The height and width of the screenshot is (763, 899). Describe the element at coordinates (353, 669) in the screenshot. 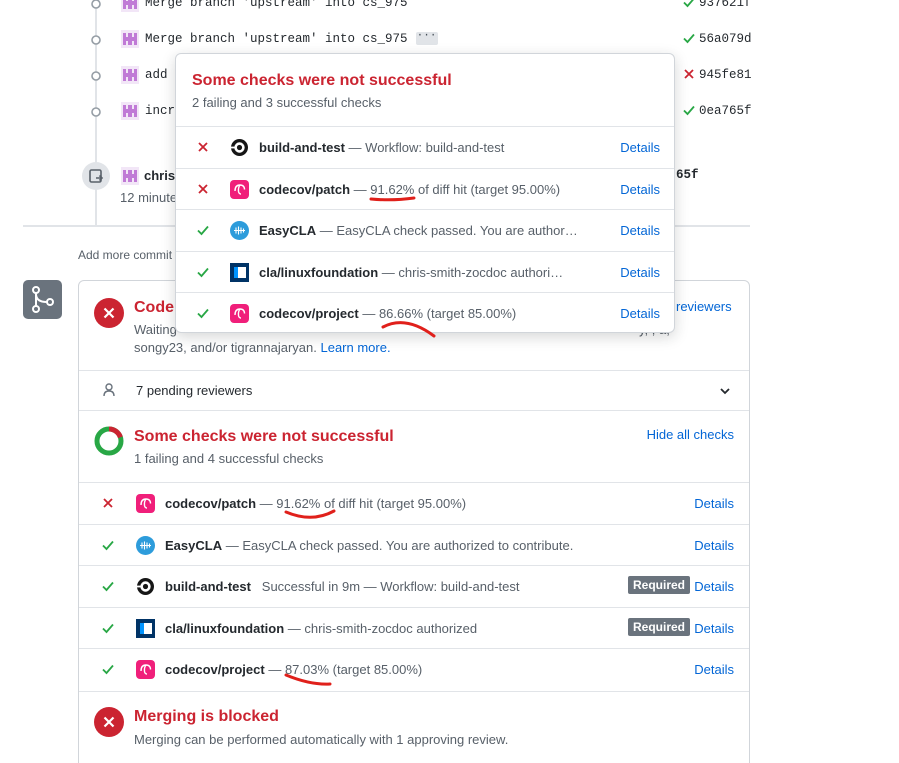

I see `check-description: 87.03% (target 85.00%)` at that location.